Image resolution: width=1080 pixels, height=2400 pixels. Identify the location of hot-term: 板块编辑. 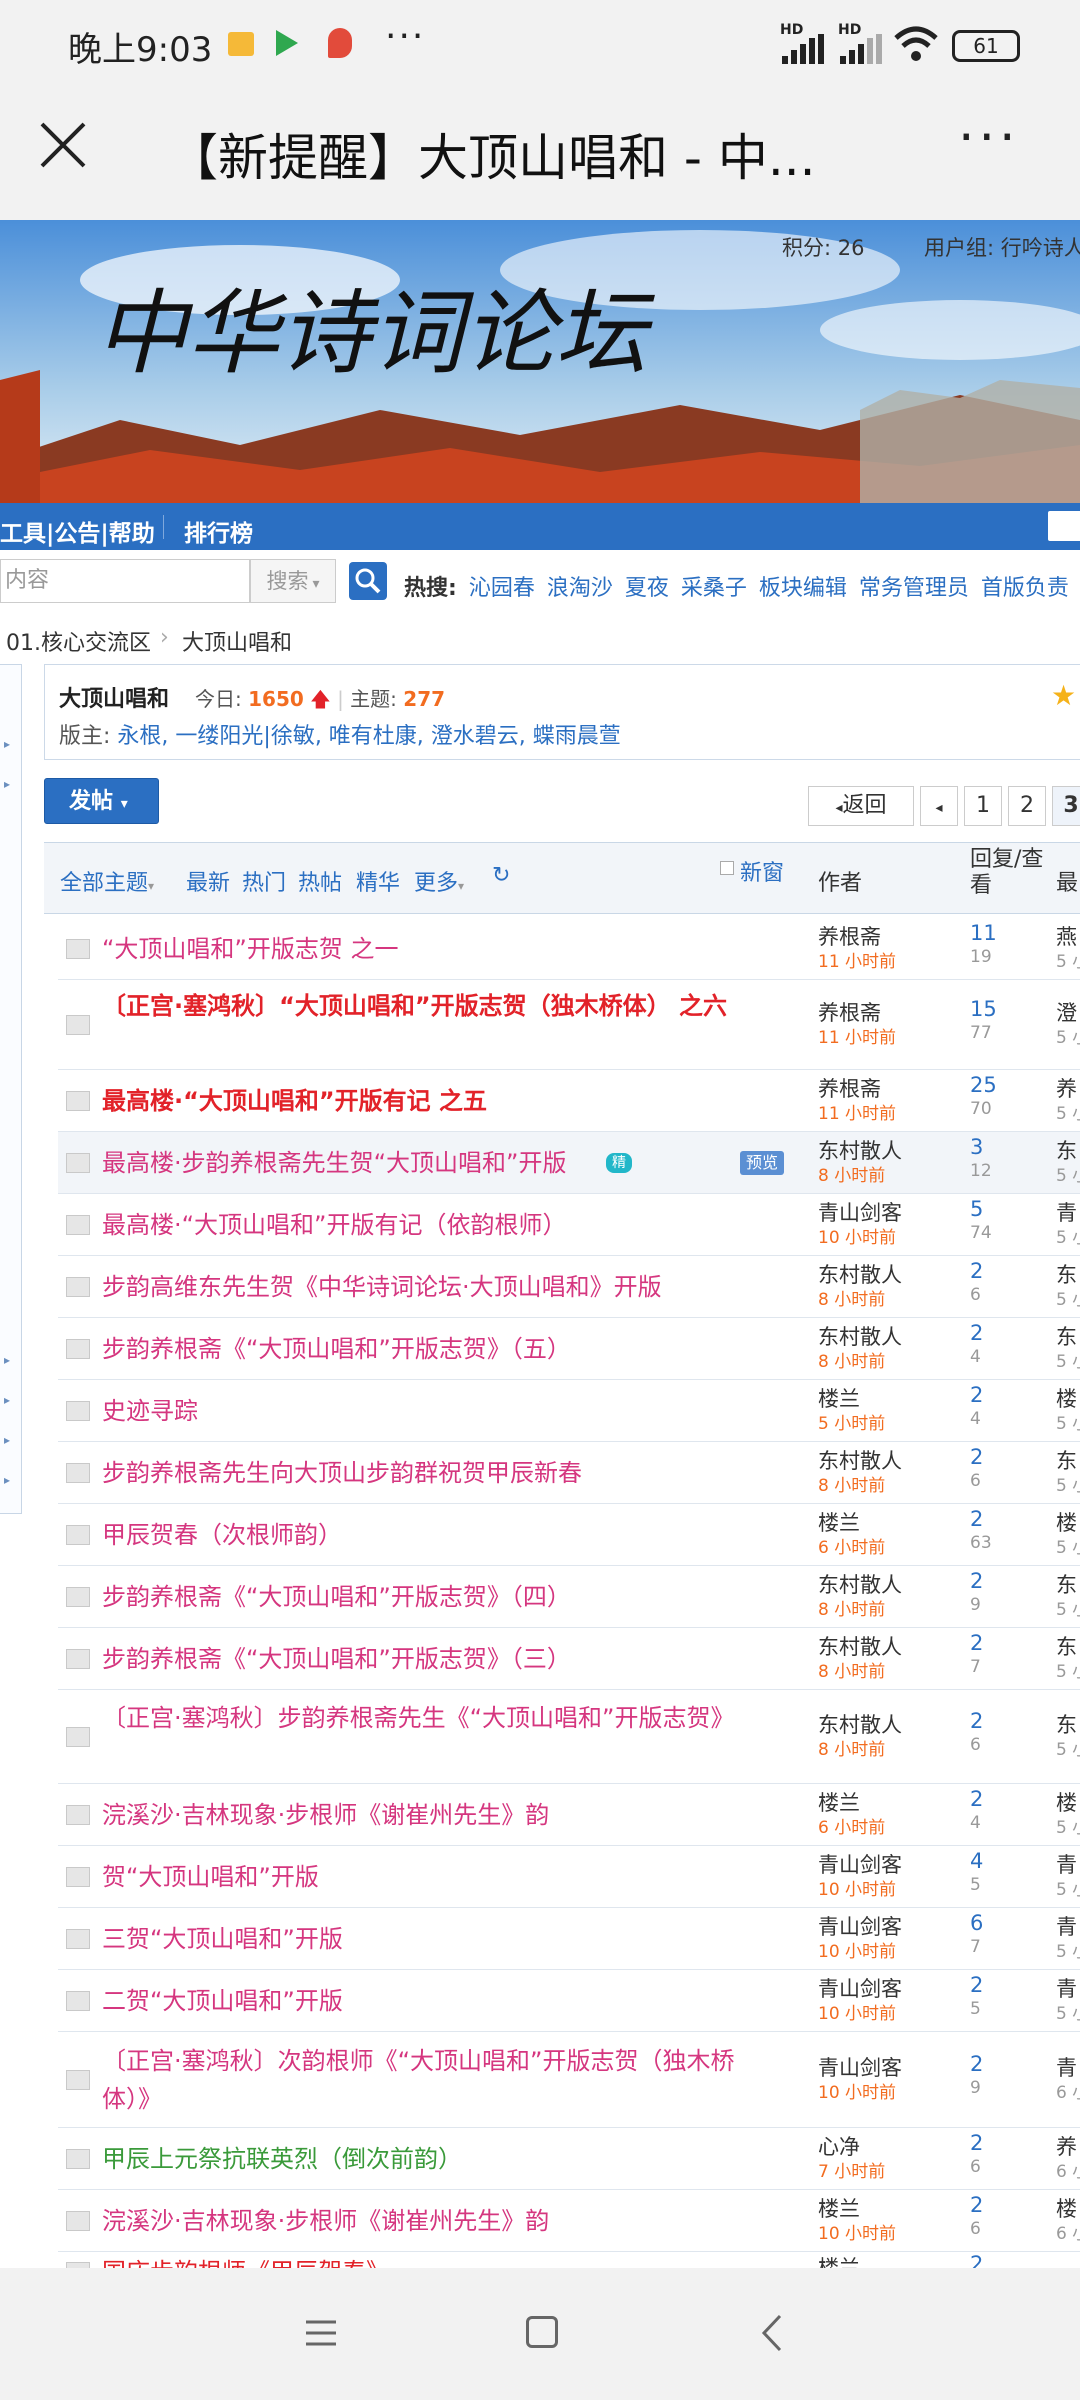
(803, 588).